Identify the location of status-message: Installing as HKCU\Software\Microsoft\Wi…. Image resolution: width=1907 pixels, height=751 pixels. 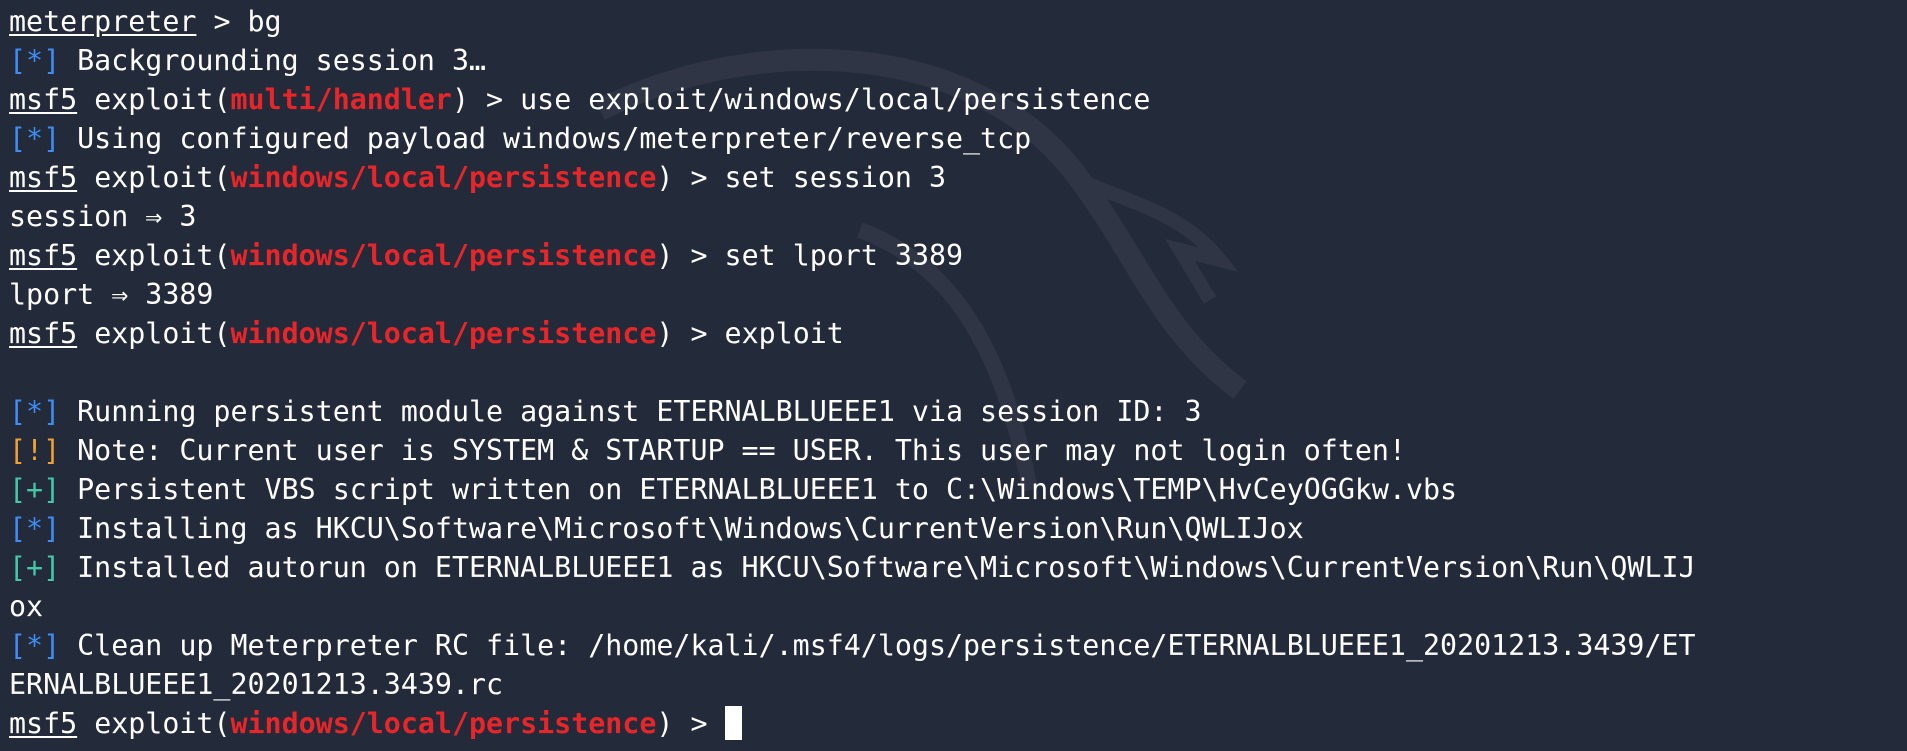
(682, 528).